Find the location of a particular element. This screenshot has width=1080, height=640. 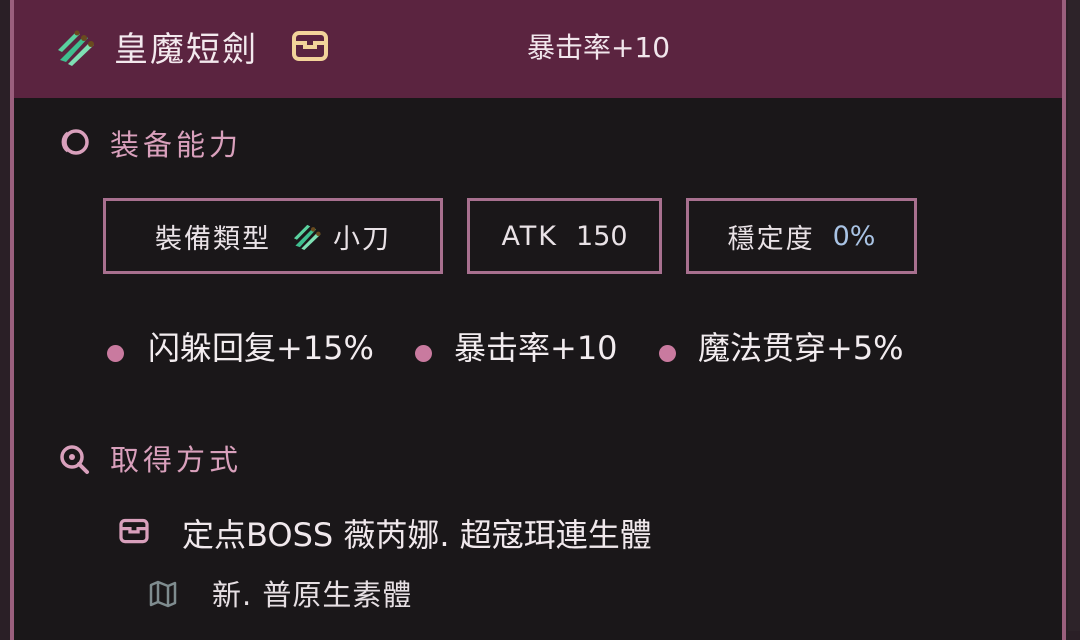

stat-label: 穩定度 is located at coordinates (771, 239).